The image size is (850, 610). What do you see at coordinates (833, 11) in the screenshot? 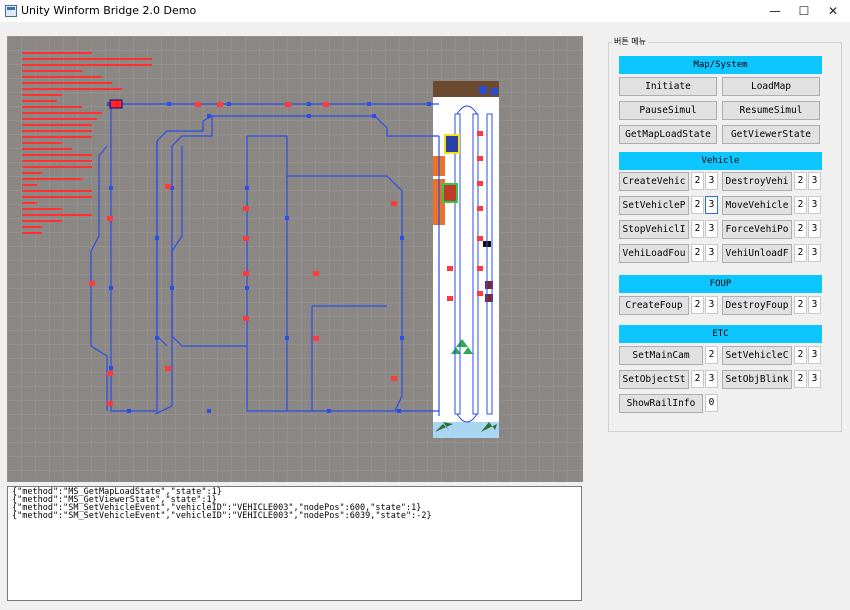
I see `close-button: ✕` at bounding box center [833, 11].